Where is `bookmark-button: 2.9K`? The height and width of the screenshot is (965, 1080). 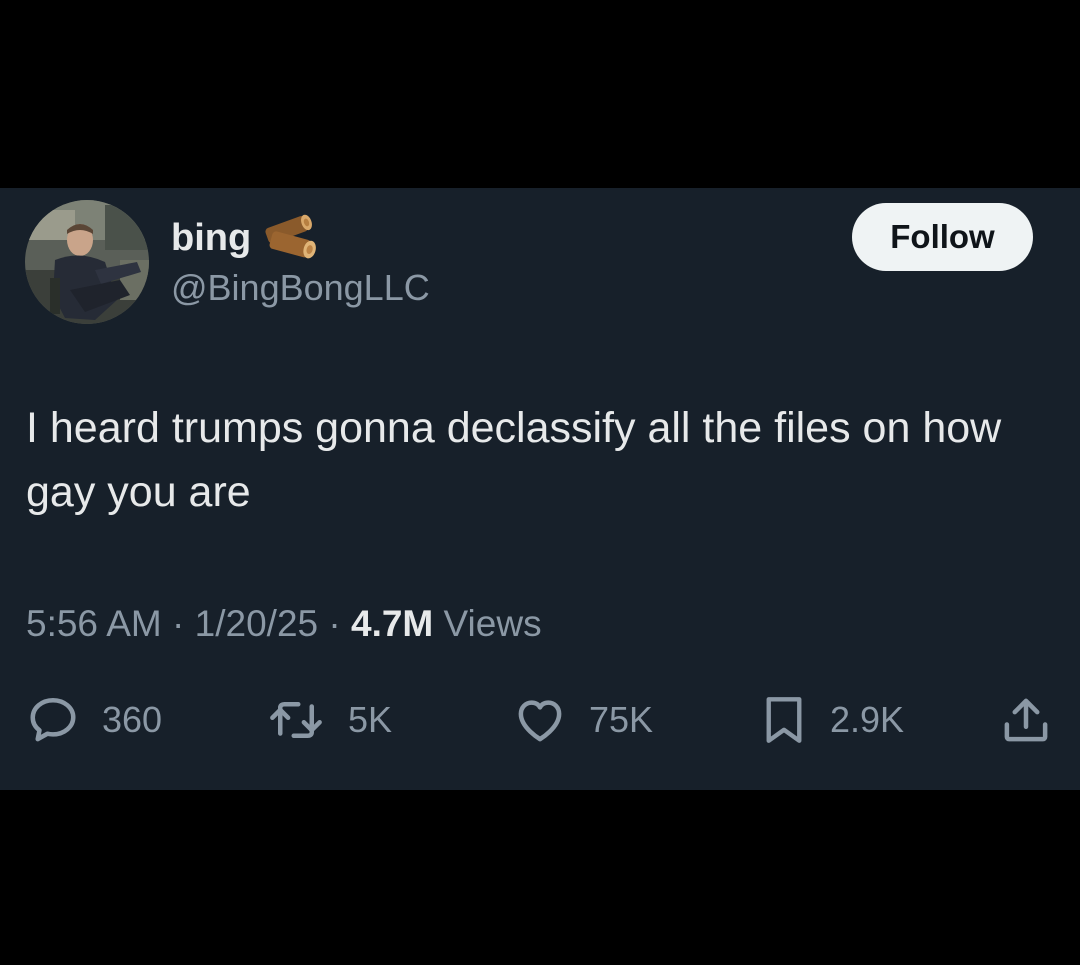 bookmark-button: 2.9K is located at coordinates (832, 720).